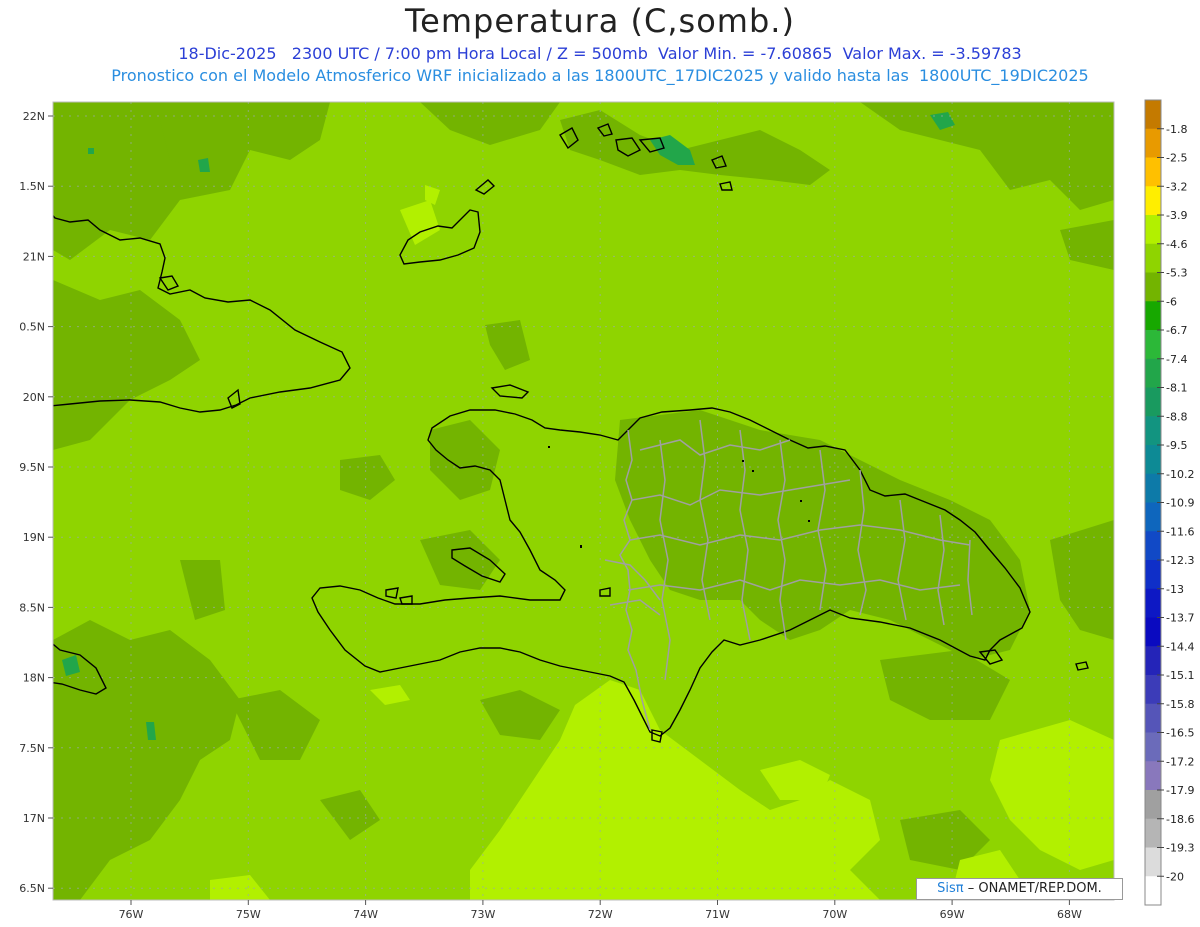  What do you see at coordinates (32, 607) in the screenshot?
I see `lat-label: 8.5N` at bounding box center [32, 607].